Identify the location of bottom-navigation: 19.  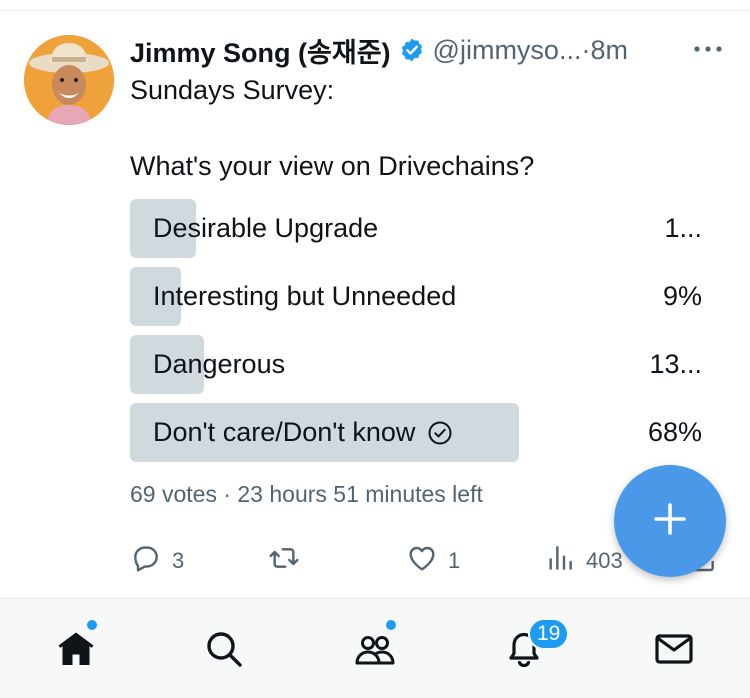
(375, 648).